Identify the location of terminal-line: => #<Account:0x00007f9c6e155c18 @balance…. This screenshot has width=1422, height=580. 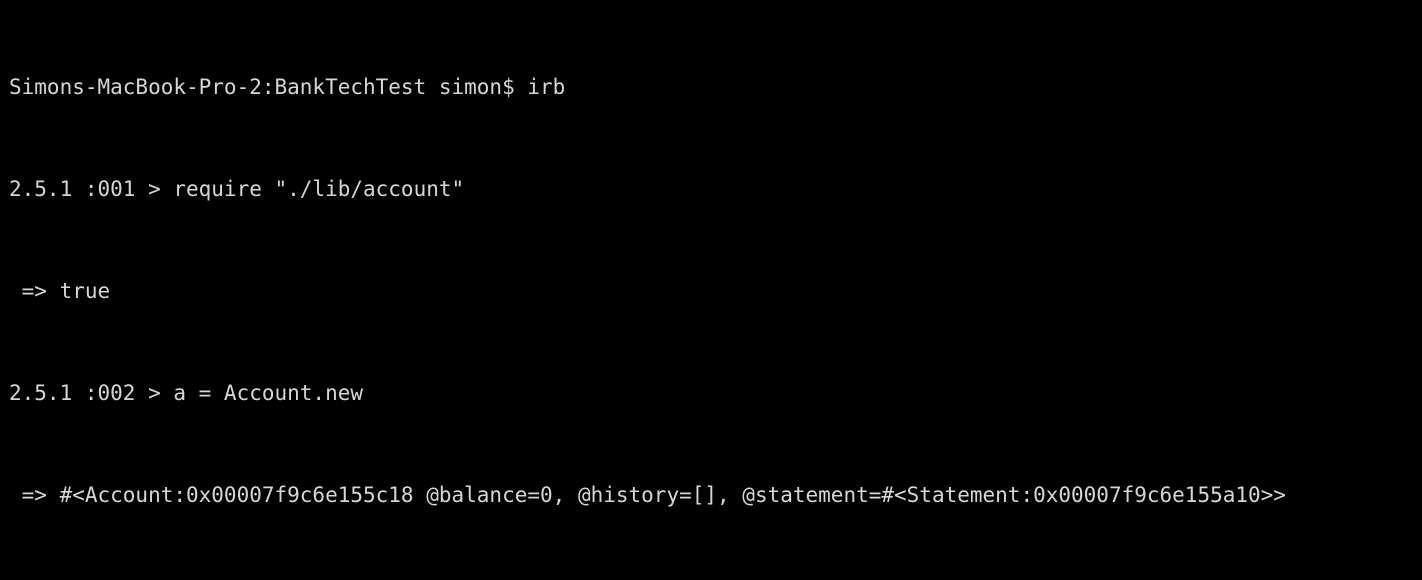
(647, 495).